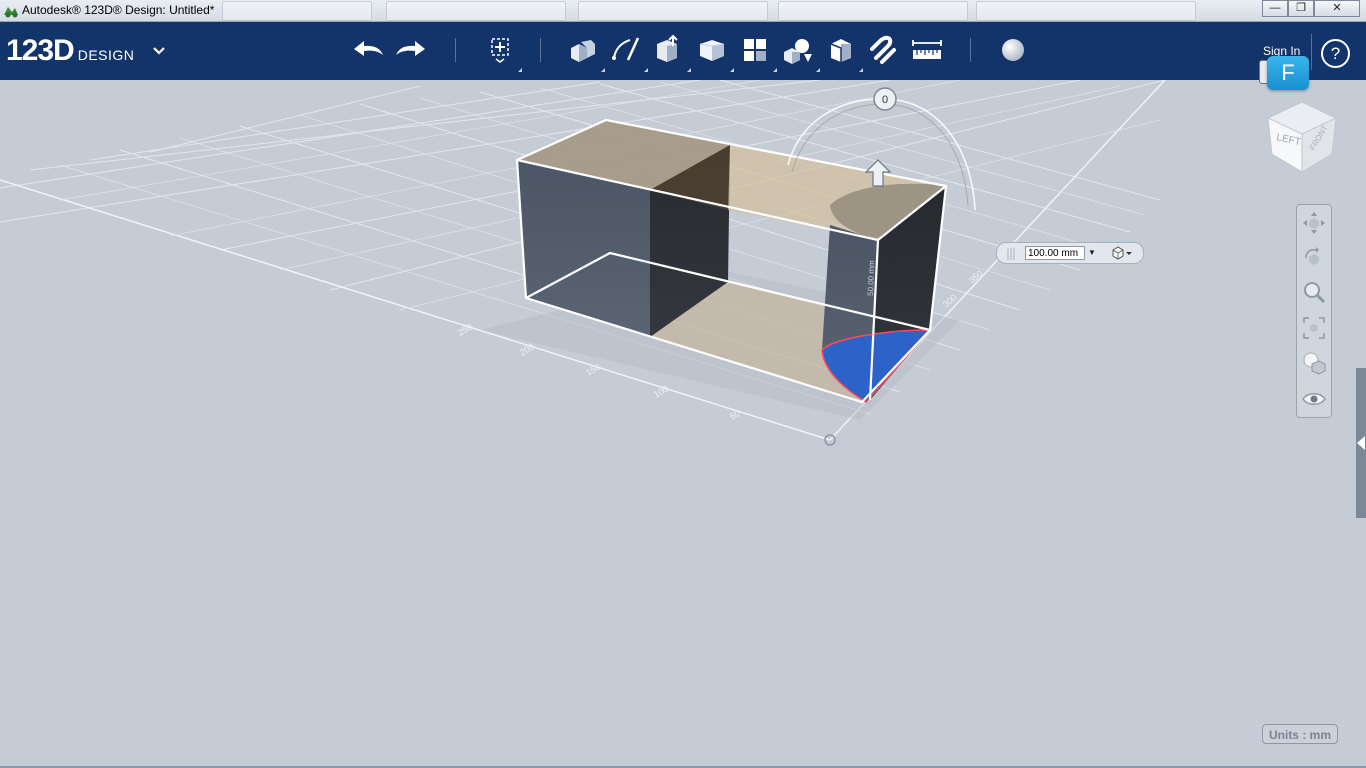 Image resolution: width=1366 pixels, height=768 pixels. I want to click on group-button, so click(800, 52).